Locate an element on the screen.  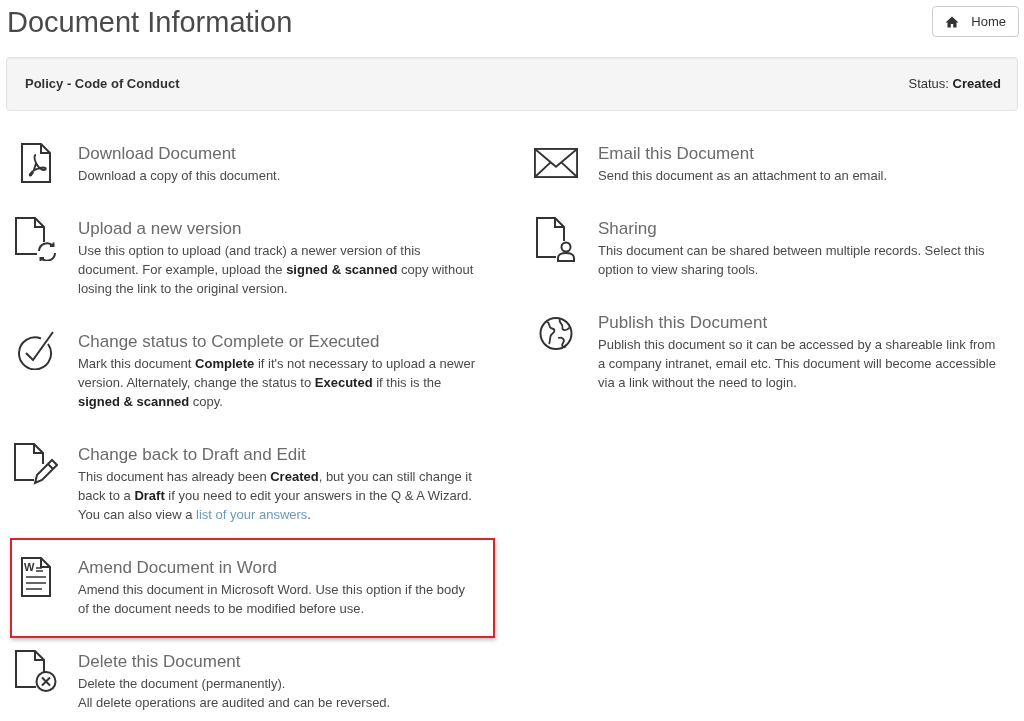
action-title: Sharing is located at coordinates (627, 229).